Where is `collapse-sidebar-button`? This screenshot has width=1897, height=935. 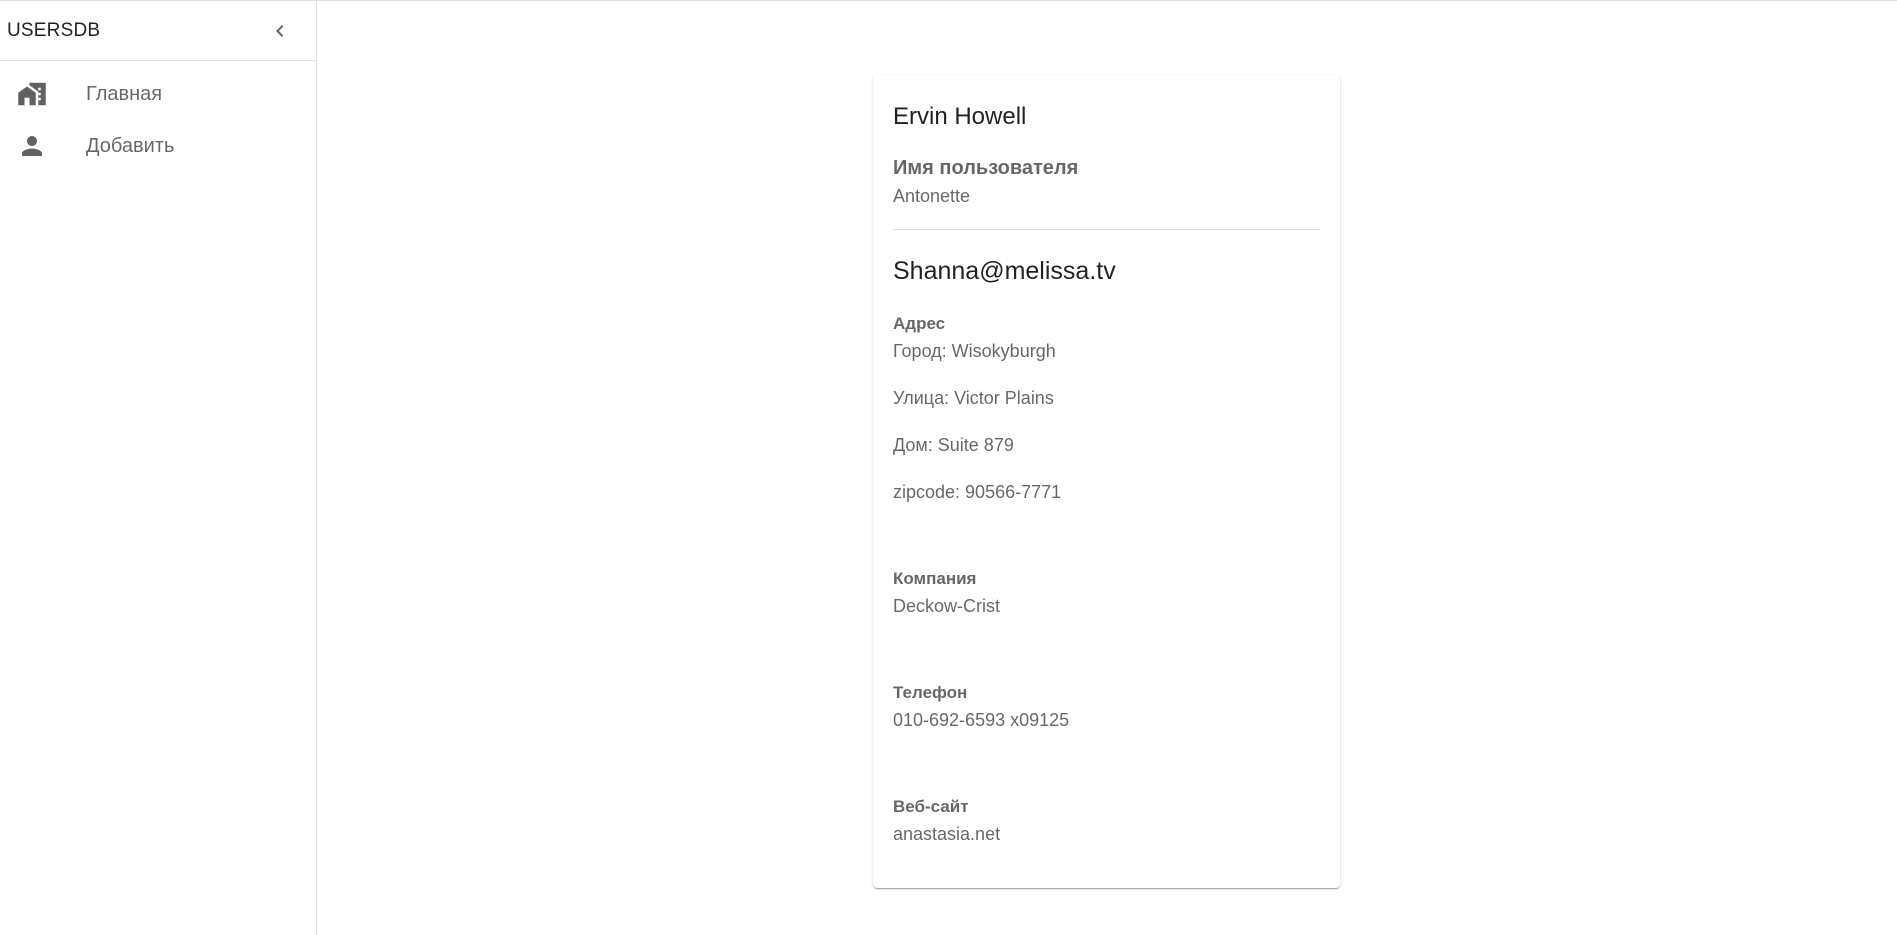
collapse-sidebar-button is located at coordinates (280, 31).